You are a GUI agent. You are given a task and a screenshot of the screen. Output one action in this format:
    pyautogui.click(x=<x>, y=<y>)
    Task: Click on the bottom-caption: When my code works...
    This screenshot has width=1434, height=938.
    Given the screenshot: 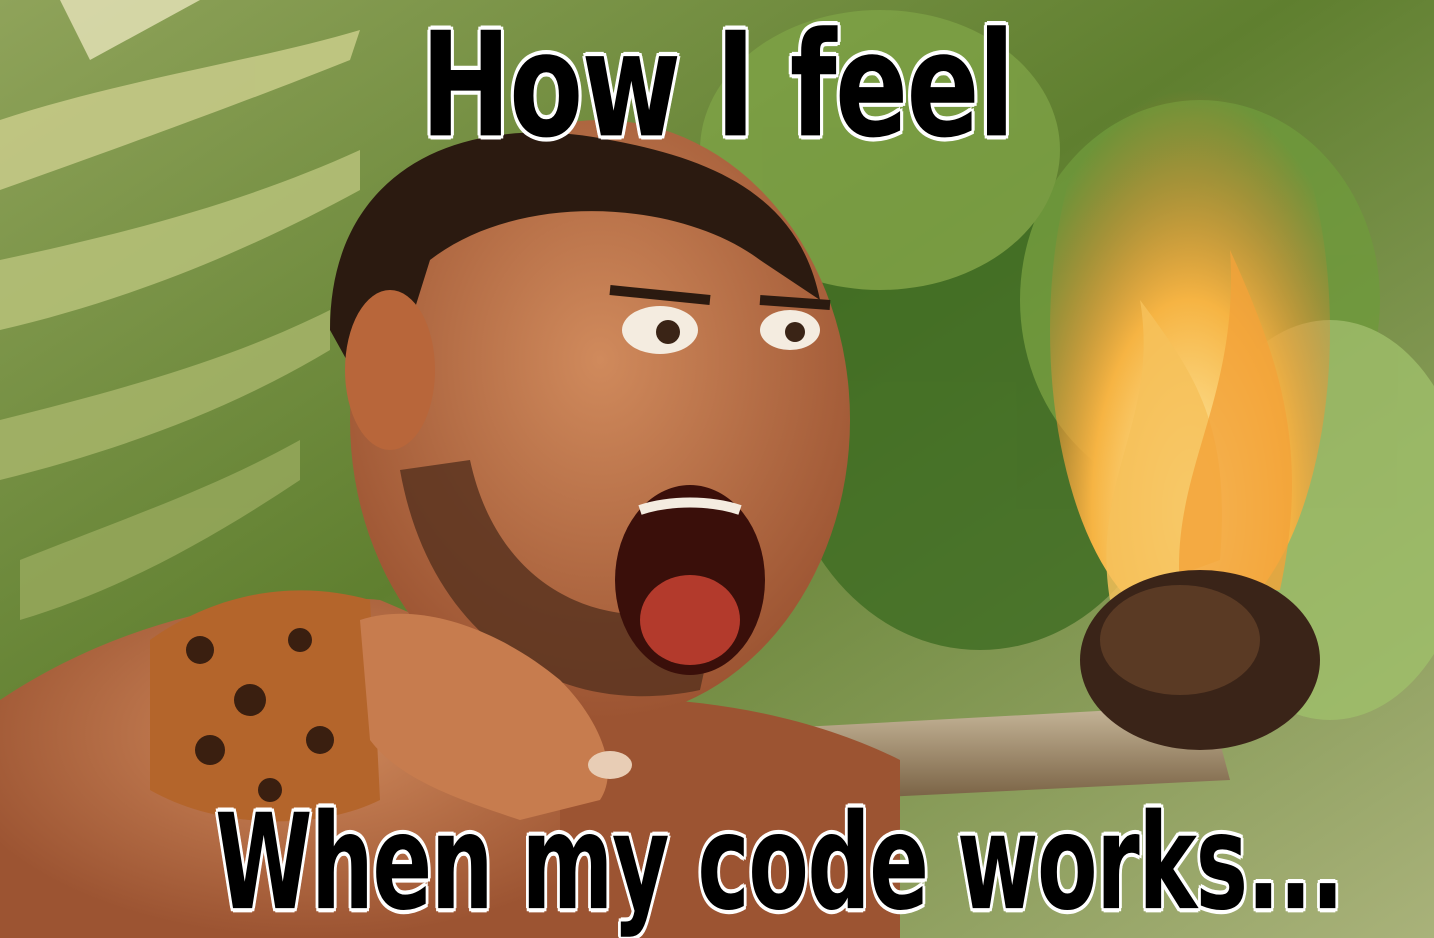 What is the action you would take?
    pyautogui.click(x=779, y=861)
    